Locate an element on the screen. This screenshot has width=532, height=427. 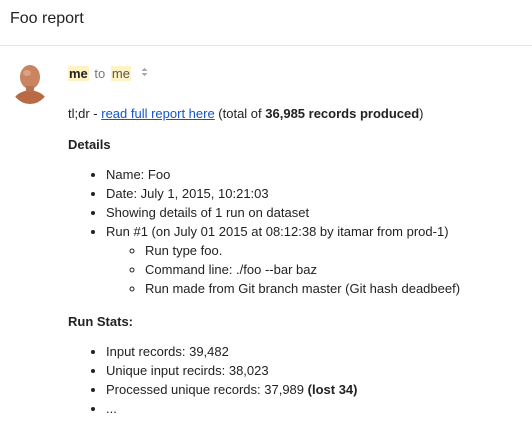
tldr-suffix: ) is located at coordinates (421, 113).